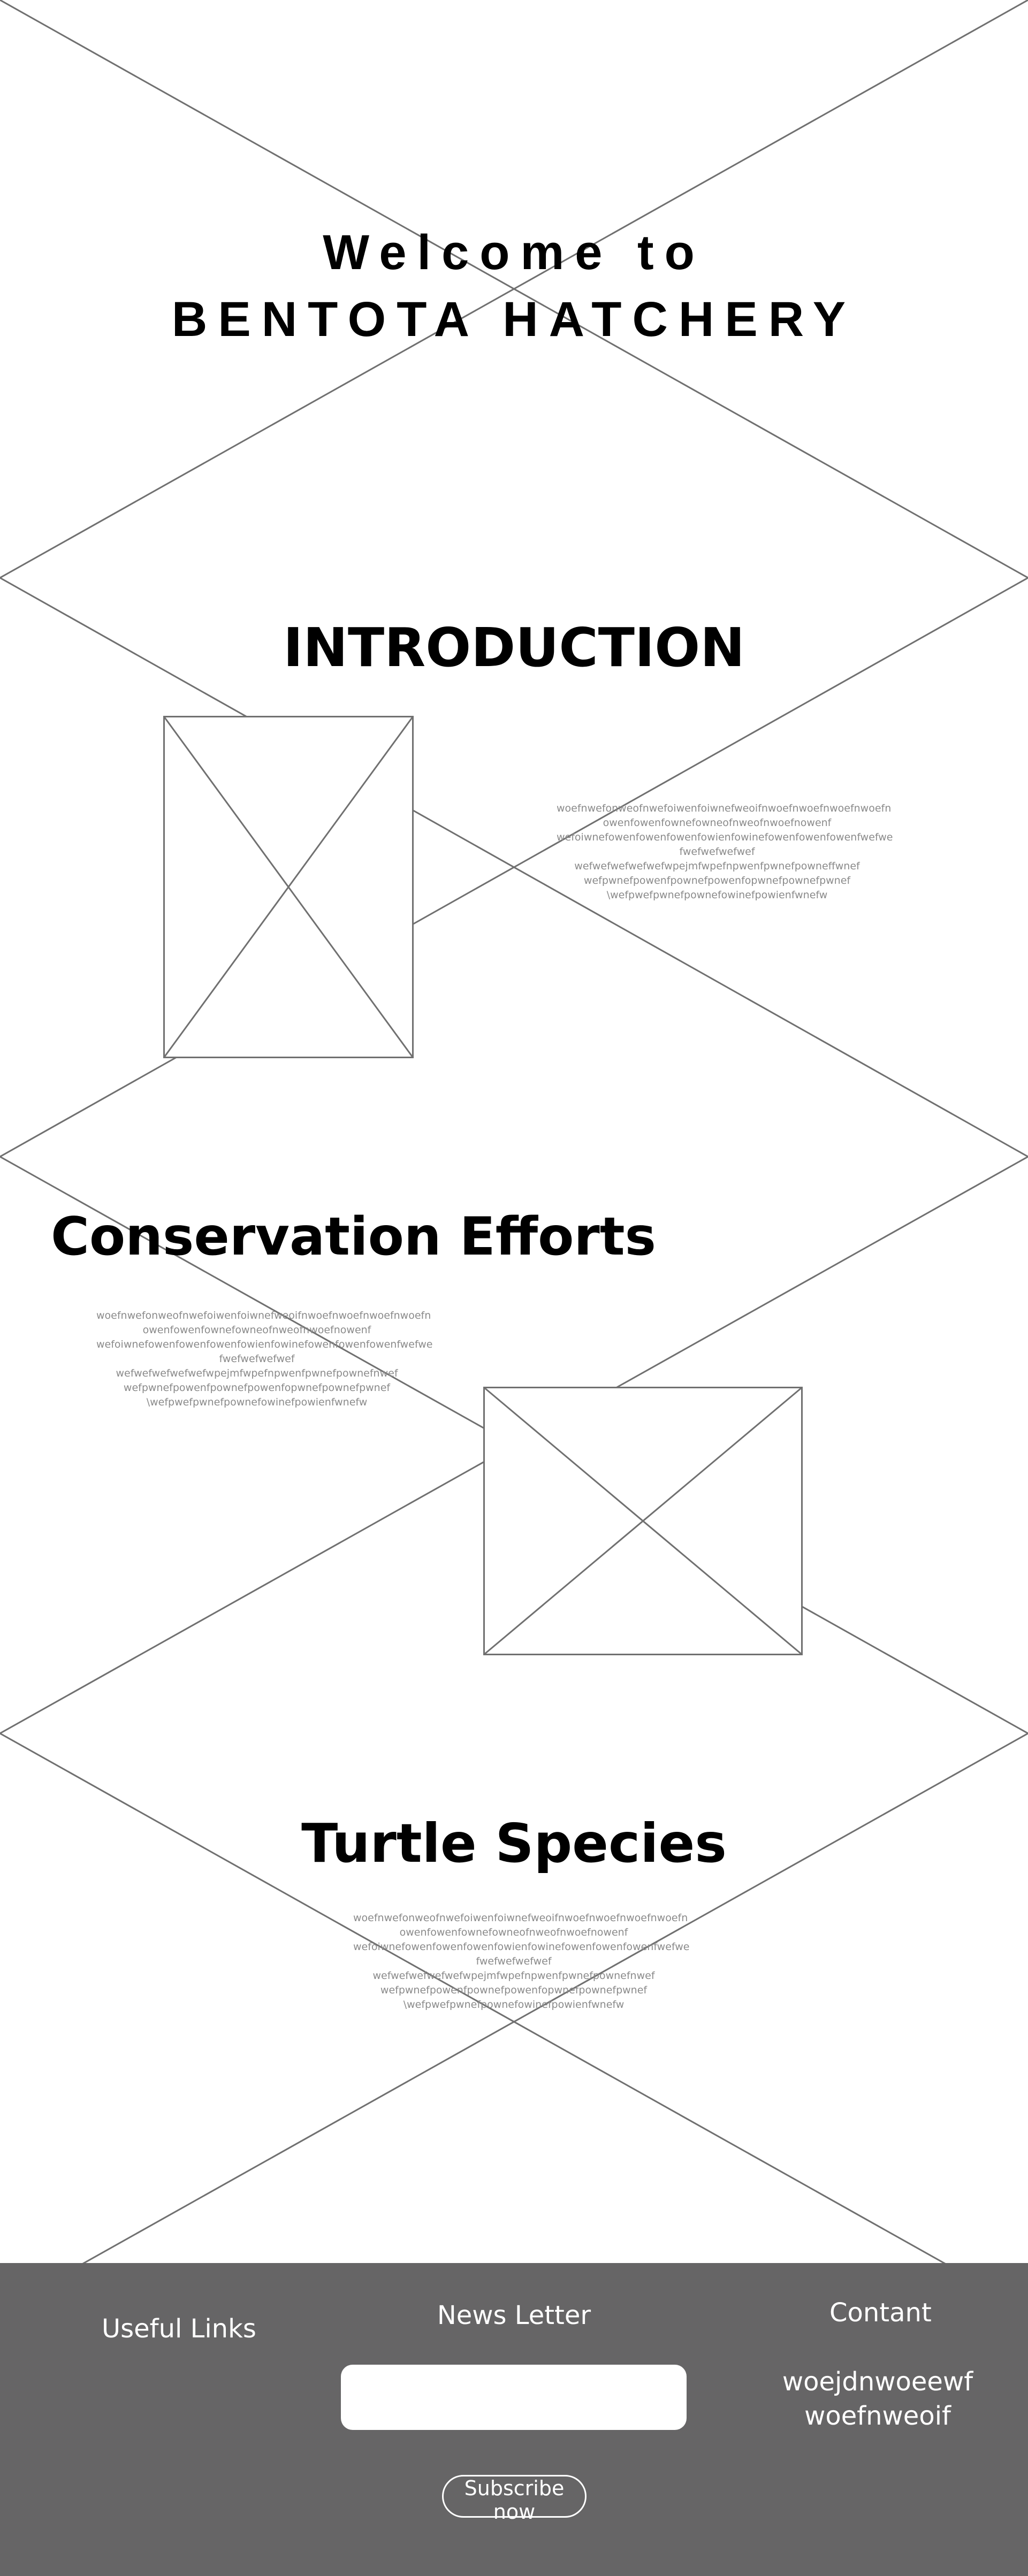  Describe the element at coordinates (514, 252) in the screenshot. I see `hero-title-line1: Welcome to` at that location.